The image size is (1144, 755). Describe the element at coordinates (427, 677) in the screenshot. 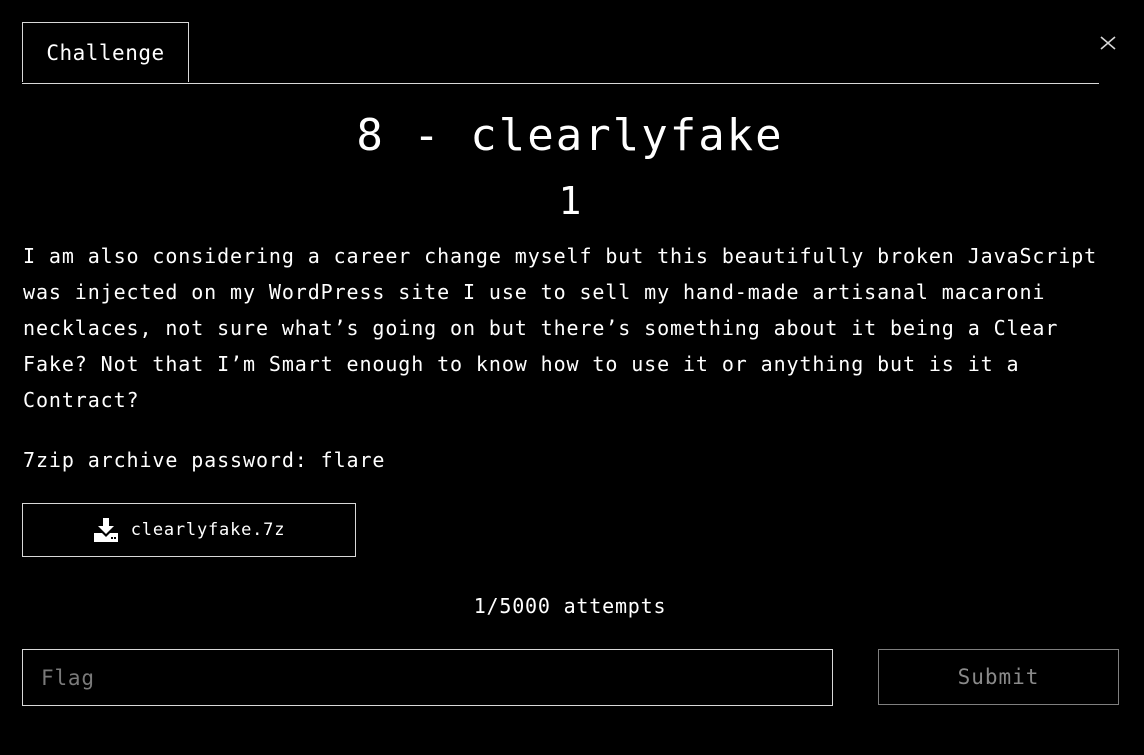

I see `flag-input` at that location.